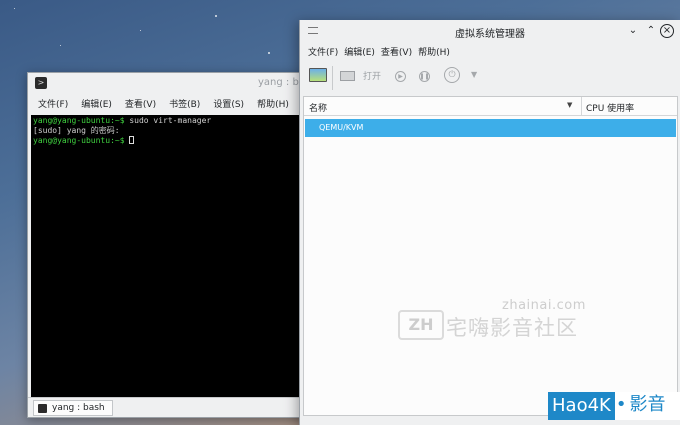 This screenshot has height=425, width=680. What do you see at coordinates (581, 106) in the screenshot?
I see `column-divider` at bounding box center [581, 106].